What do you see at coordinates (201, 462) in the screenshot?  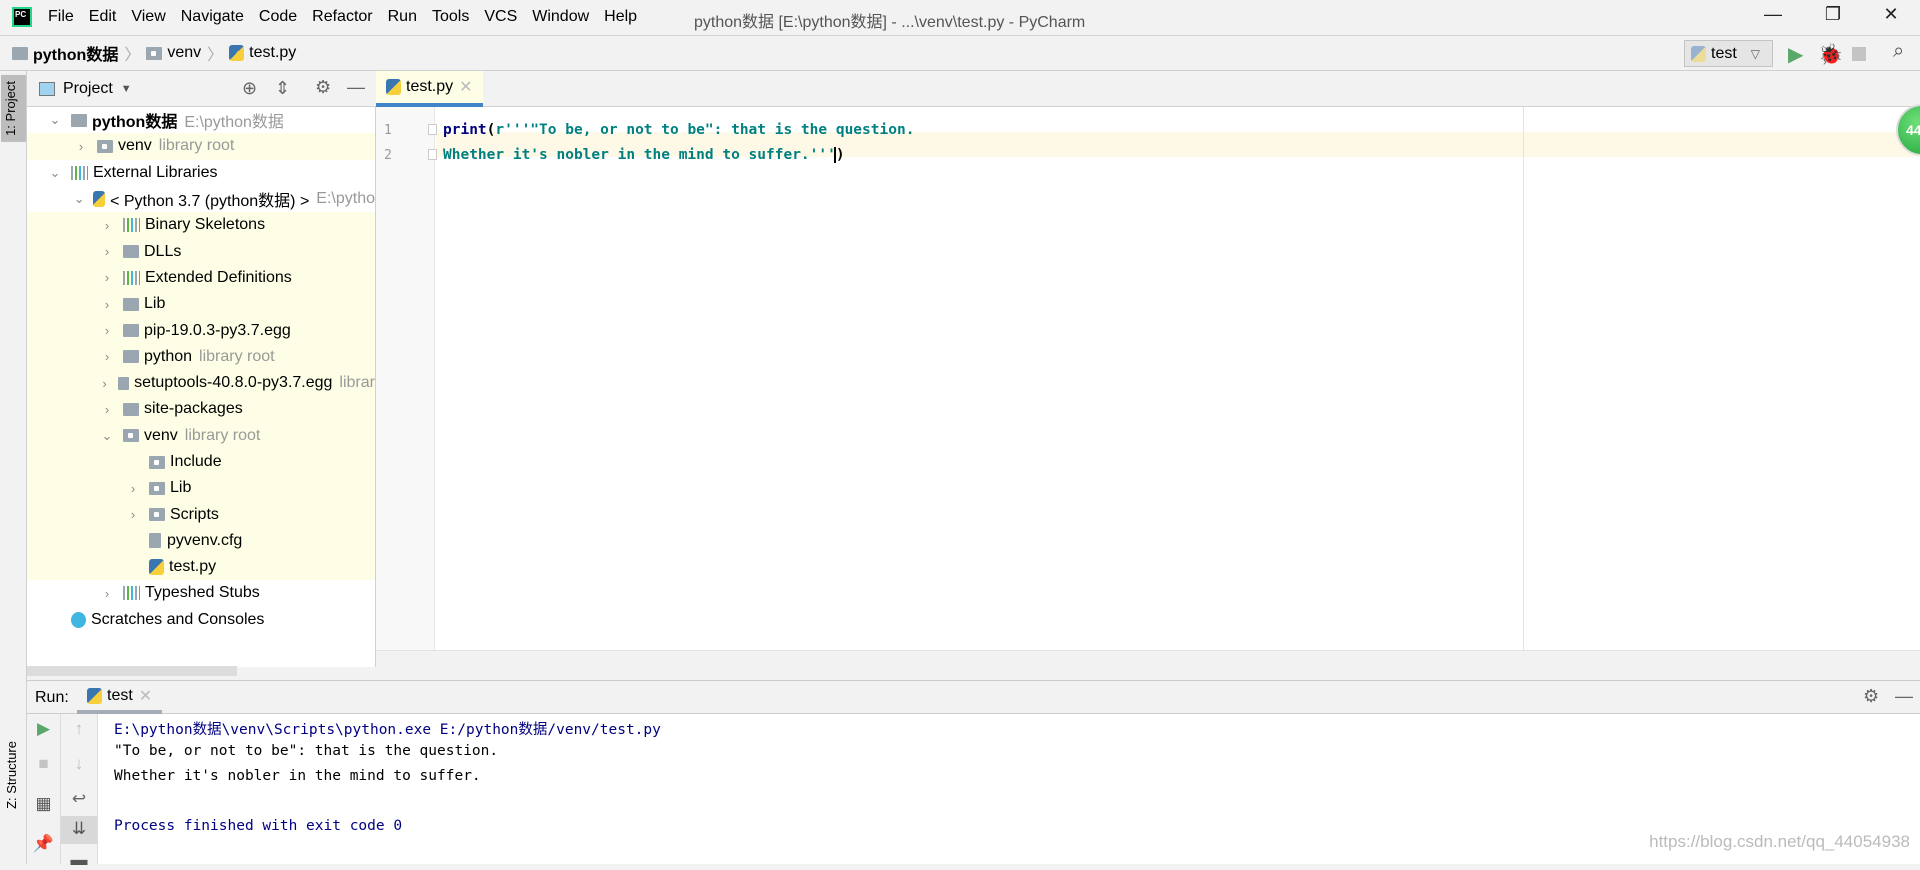 I see `tree-item: Include` at bounding box center [201, 462].